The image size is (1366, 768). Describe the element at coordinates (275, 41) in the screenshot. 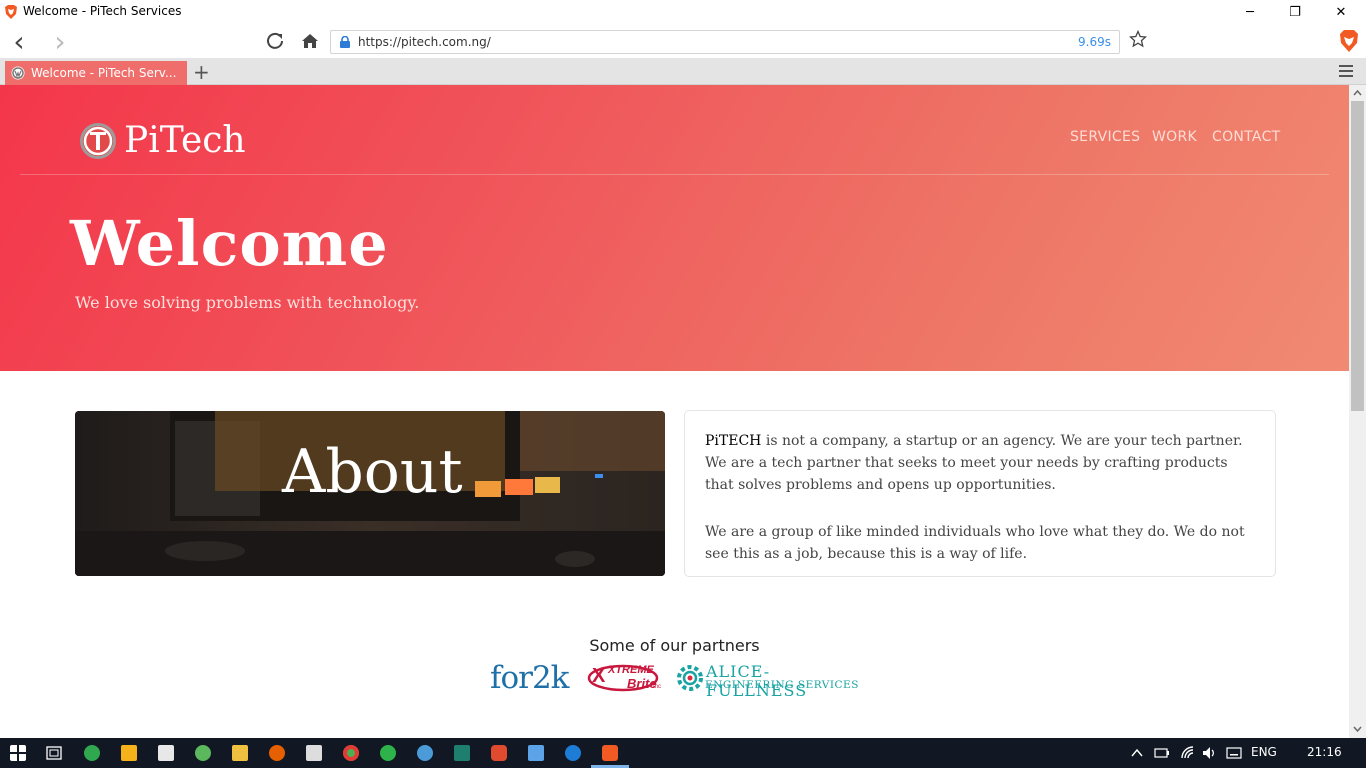

I see `reload-icon` at that location.